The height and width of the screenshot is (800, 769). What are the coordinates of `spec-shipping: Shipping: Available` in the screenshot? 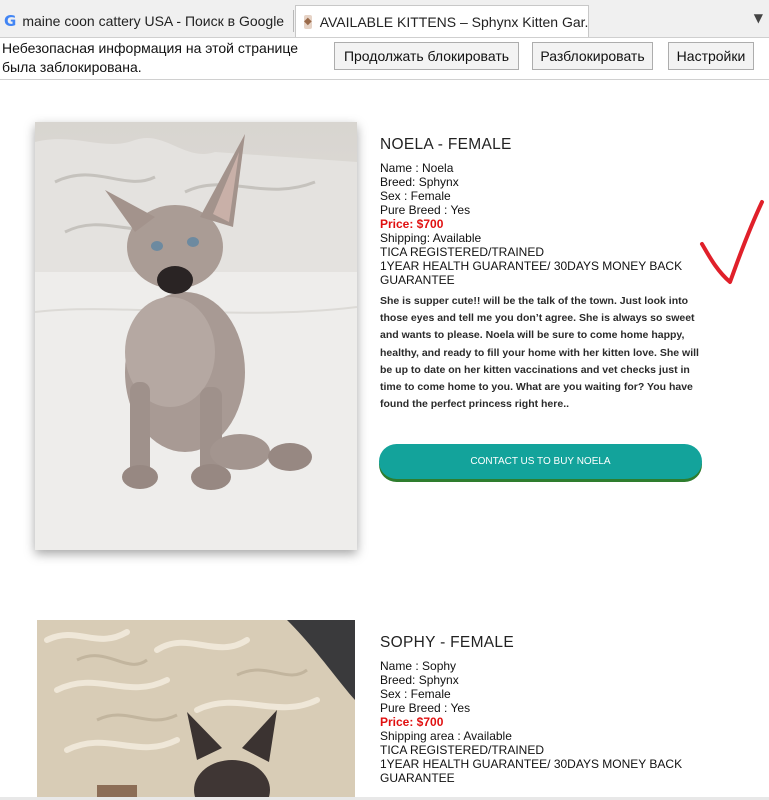 It's located at (431, 238).